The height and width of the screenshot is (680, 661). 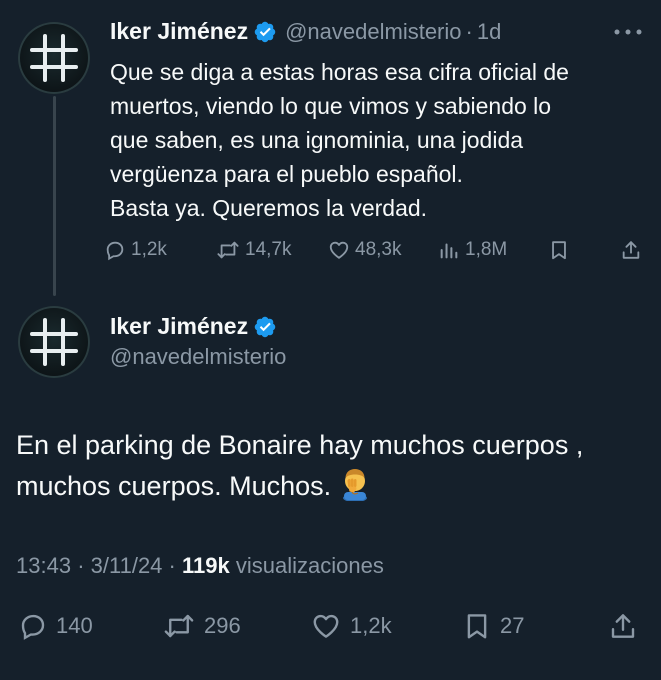 I want to click on tweet-meta-row: 13:43 · 3/11/24 · 119k visualizaciones, so click(x=200, y=566).